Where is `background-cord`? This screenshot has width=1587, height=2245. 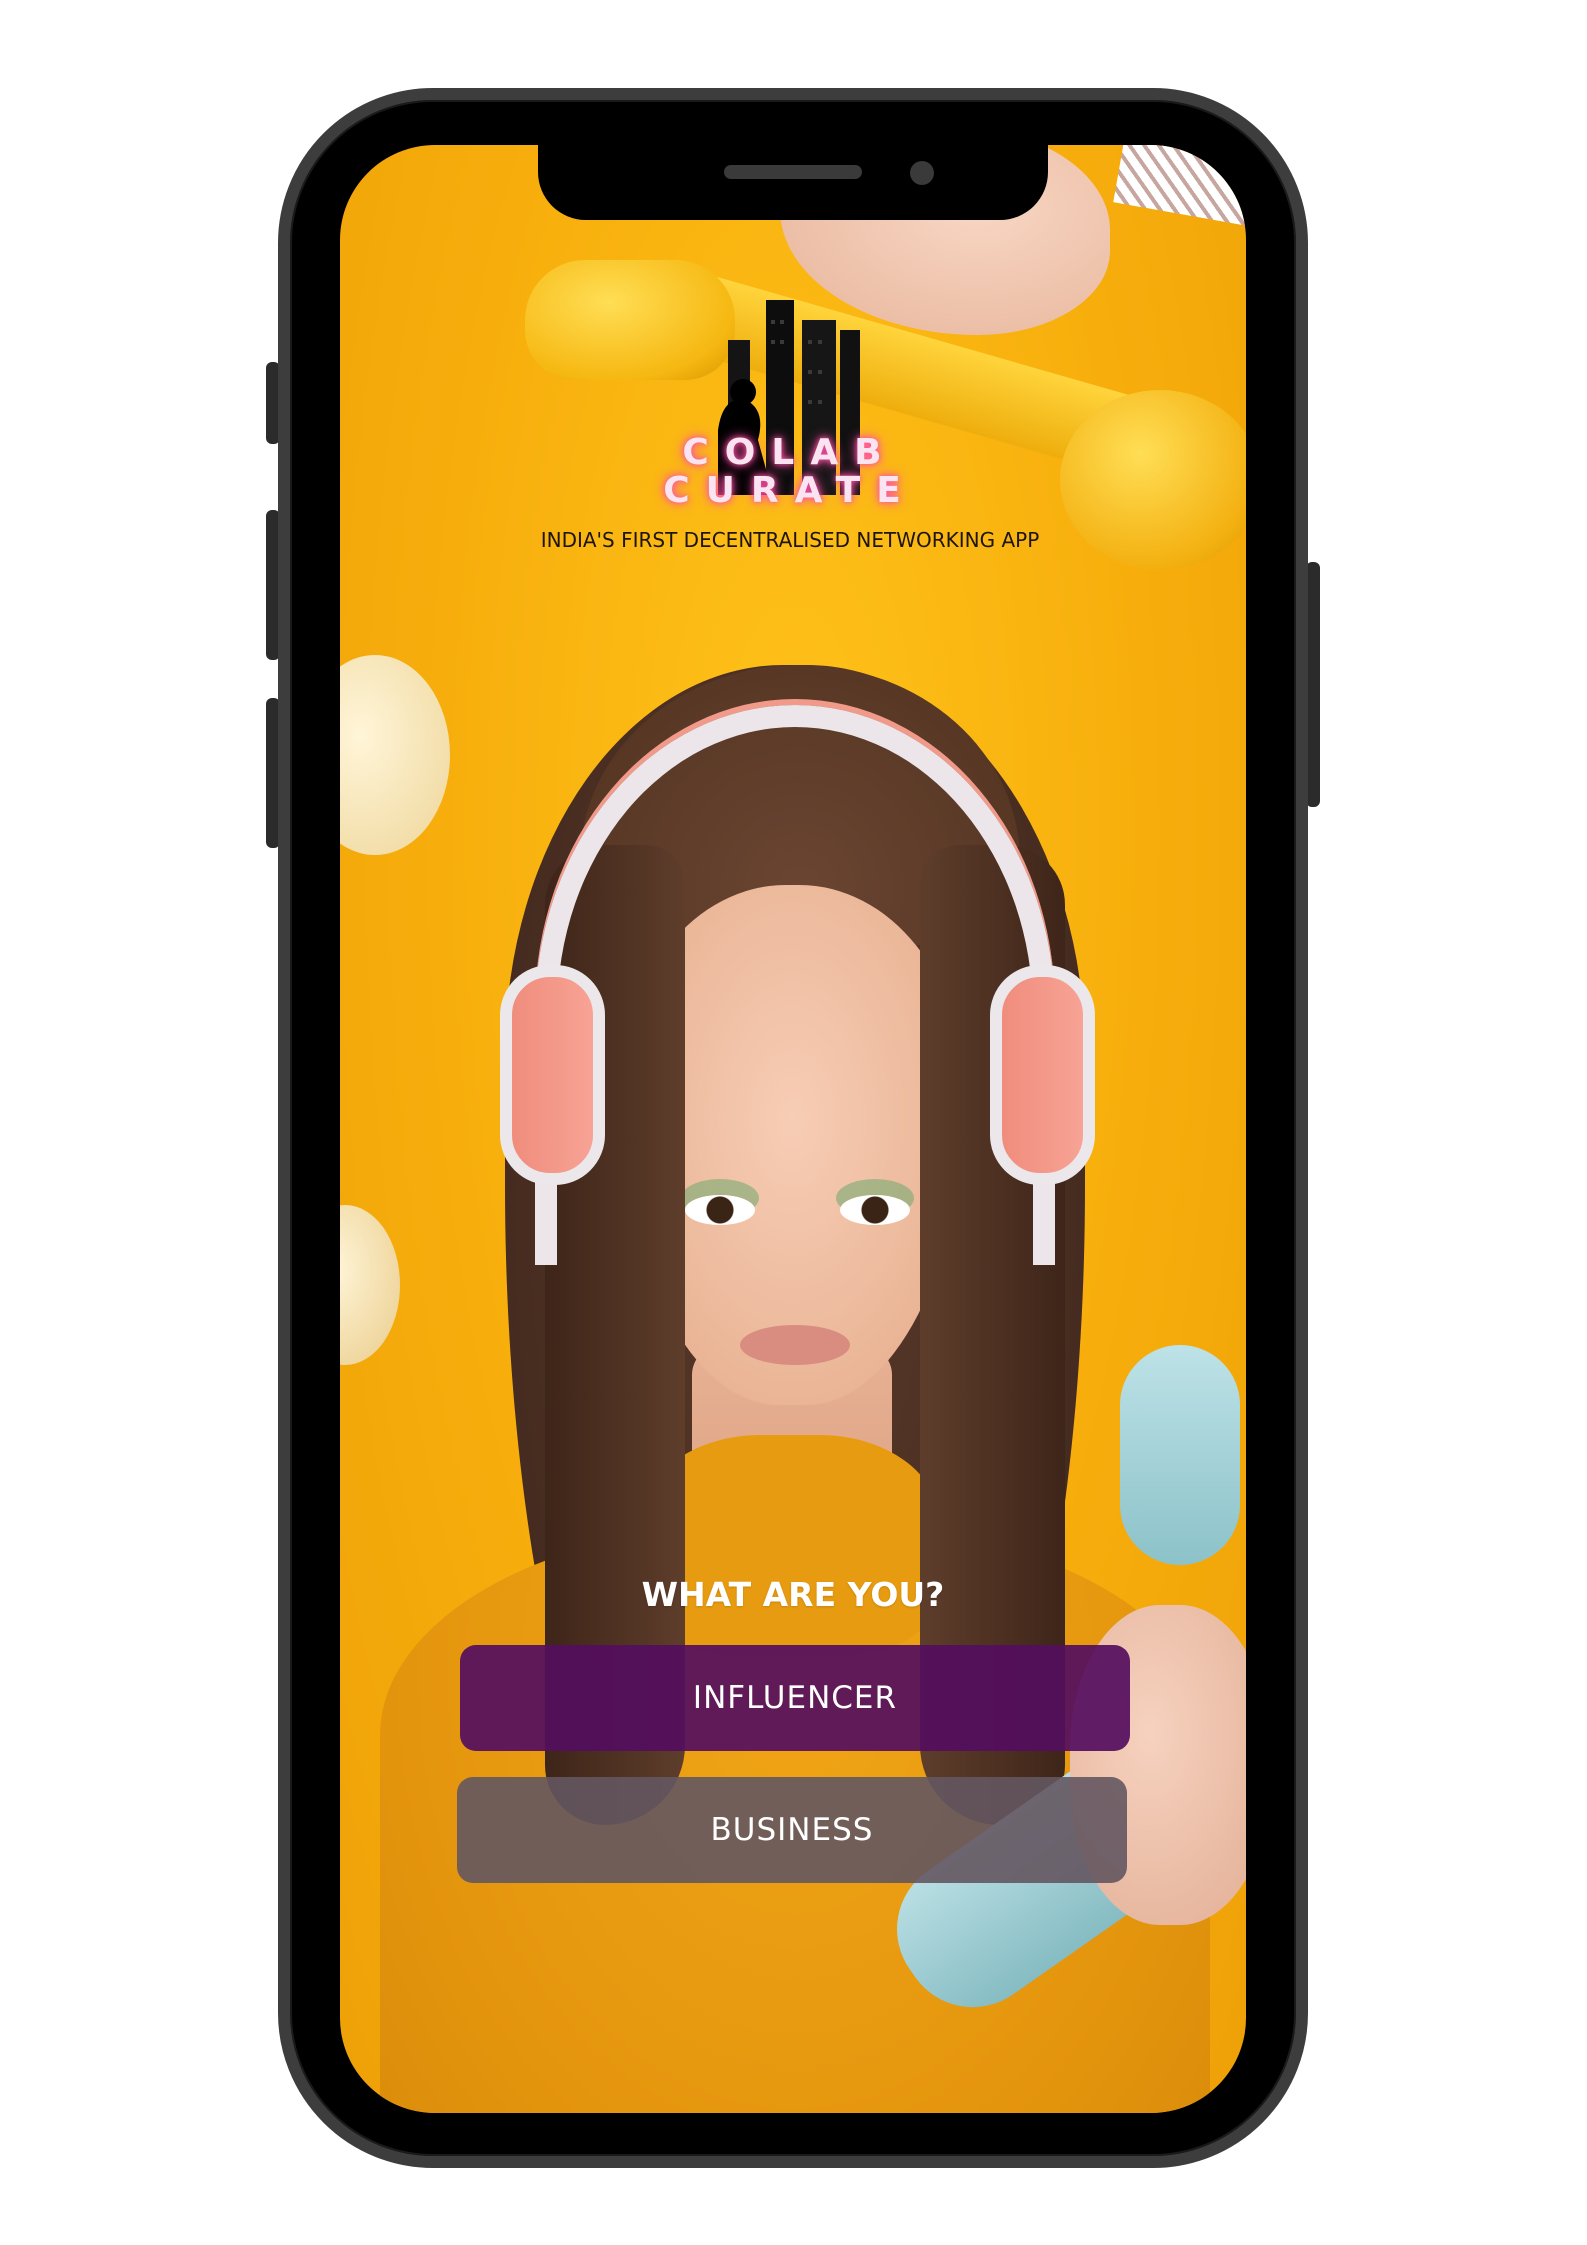
background-cord is located at coordinates (1179, 186).